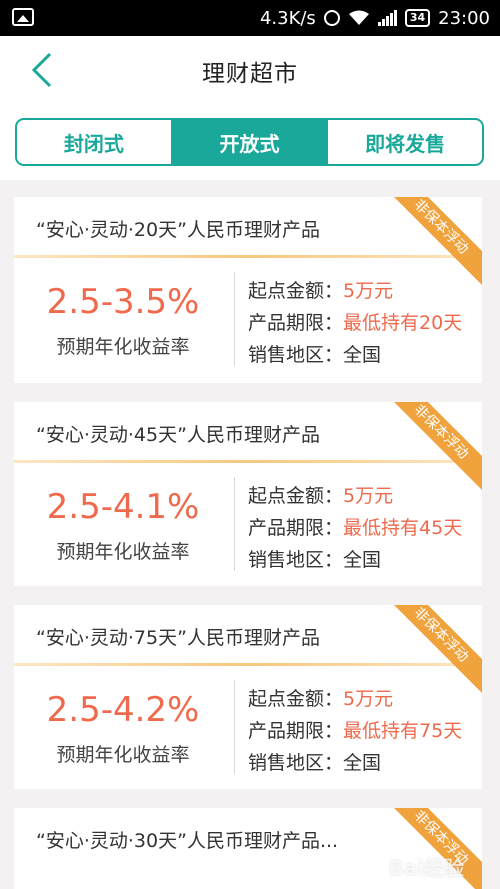 The image size is (500, 889). What do you see at coordinates (250, 74) in the screenshot?
I see `page-title: 理财超市` at bounding box center [250, 74].